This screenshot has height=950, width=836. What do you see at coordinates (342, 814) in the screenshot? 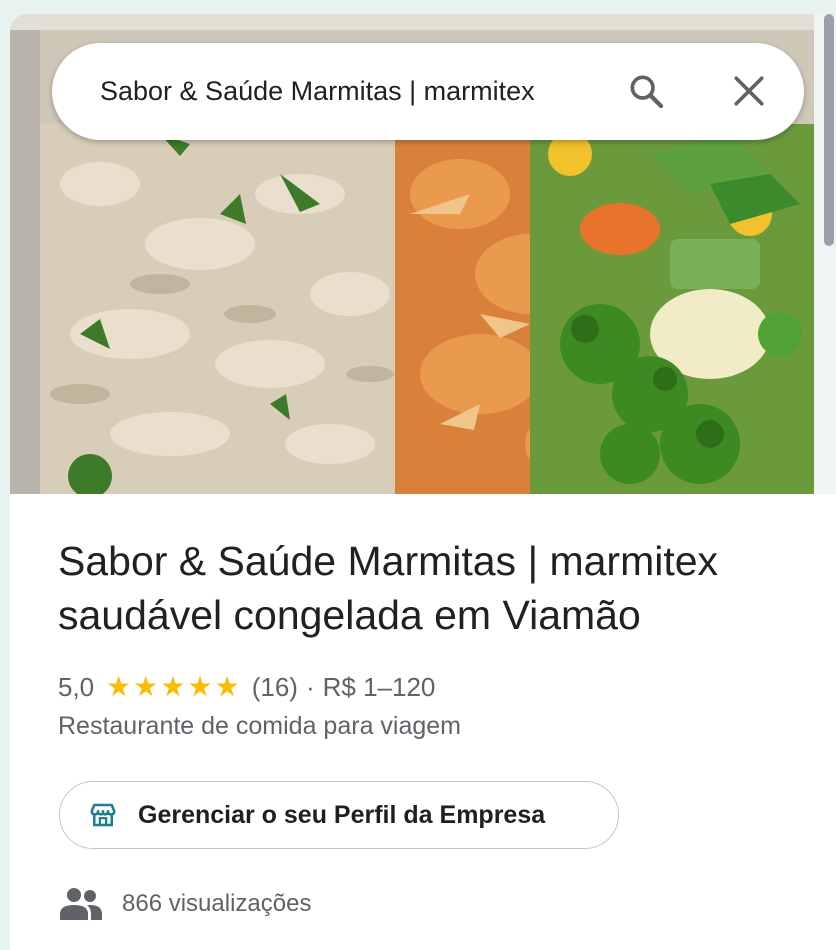
I see `manage-profile-label: Gerenciar o seu Perfil da Empresa` at bounding box center [342, 814].